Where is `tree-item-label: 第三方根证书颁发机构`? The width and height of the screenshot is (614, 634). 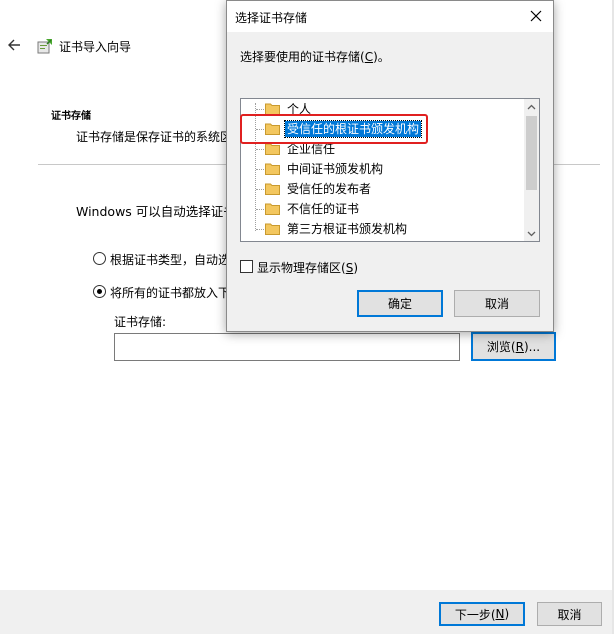
tree-item-label: 第三方根证书颁发机构 is located at coordinates (347, 229).